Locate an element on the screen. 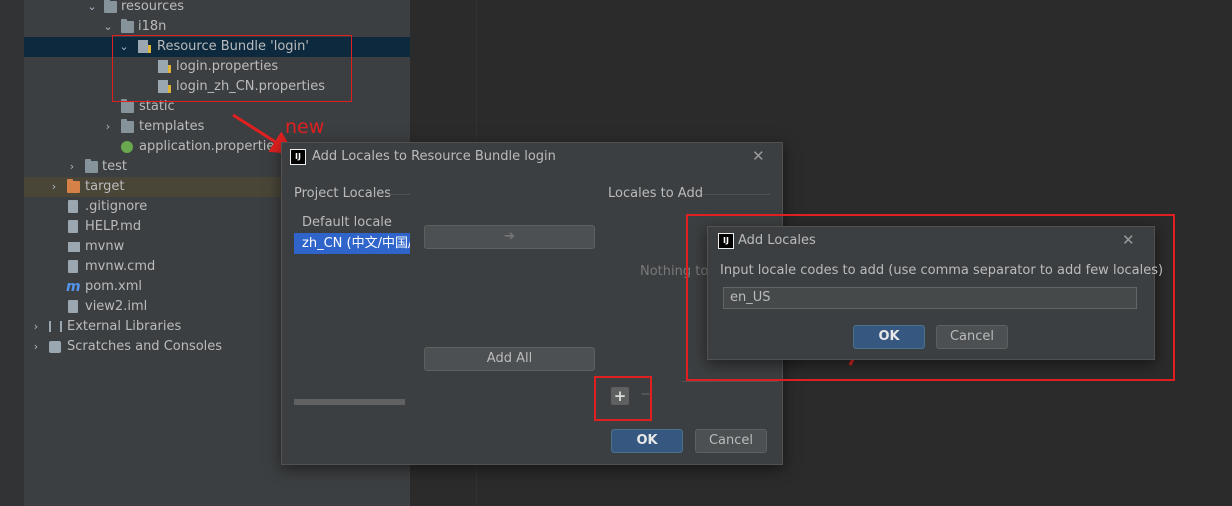 Image resolution: width=1232 pixels, height=506 pixels. intellij-logo-icon: IJ is located at coordinates (298, 157).